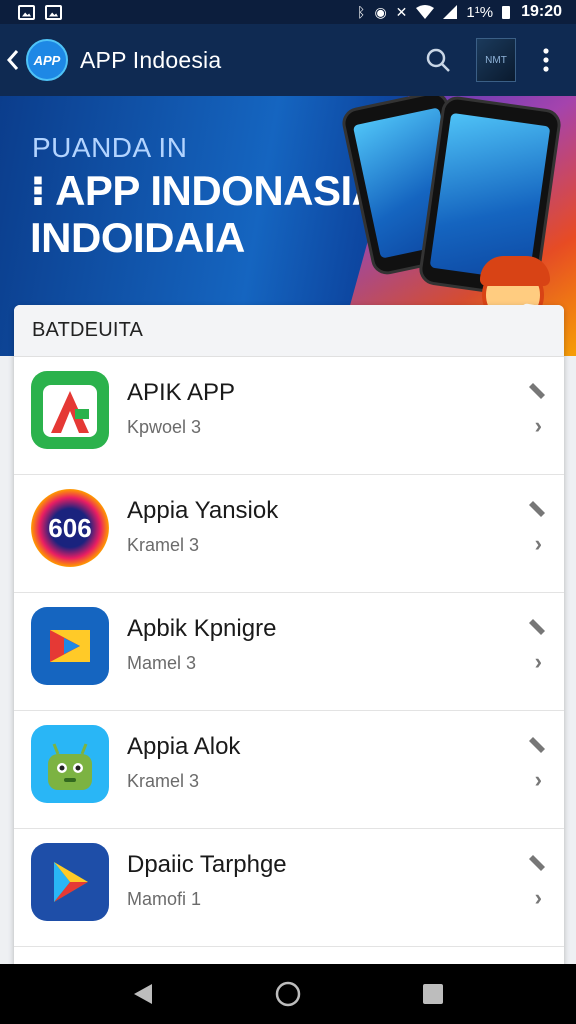  What do you see at coordinates (289, 888) in the screenshot?
I see `list-item: Dpaiic Tarphge Mamofi 1 ›` at bounding box center [289, 888].